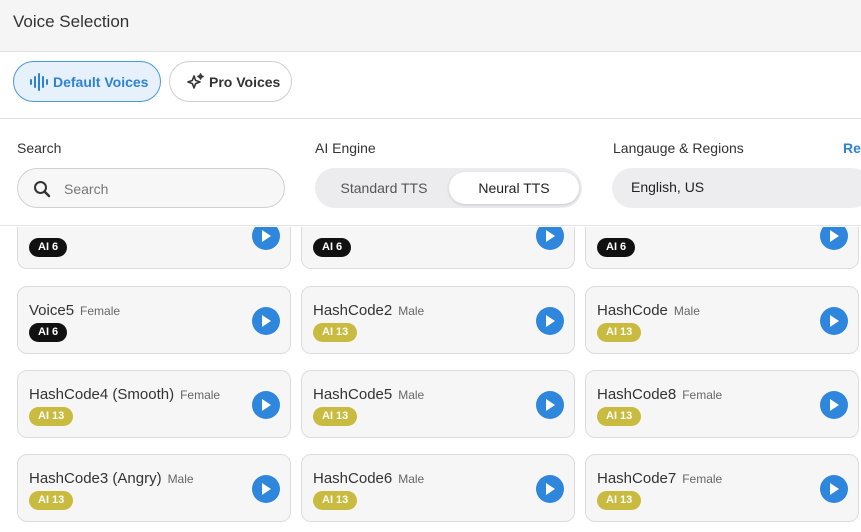 The width and height of the screenshot is (861, 532). I want to click on voice-name: HashCode3 (Angry), so click(95, 478).